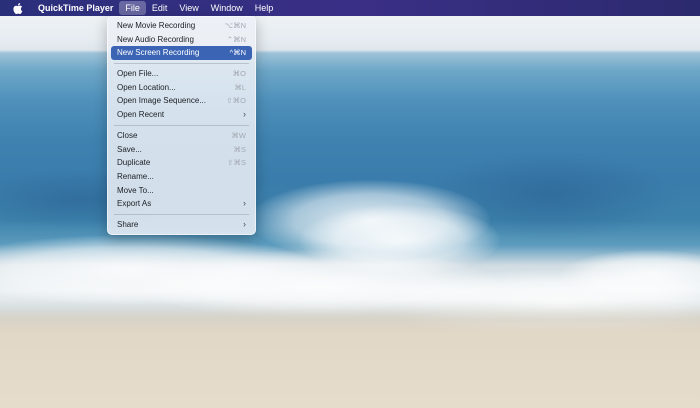  What do you see at coordinates (181, 225) in the screenshot?
I see `menu-item-share: Share ›` at bounding box center [181, 225].